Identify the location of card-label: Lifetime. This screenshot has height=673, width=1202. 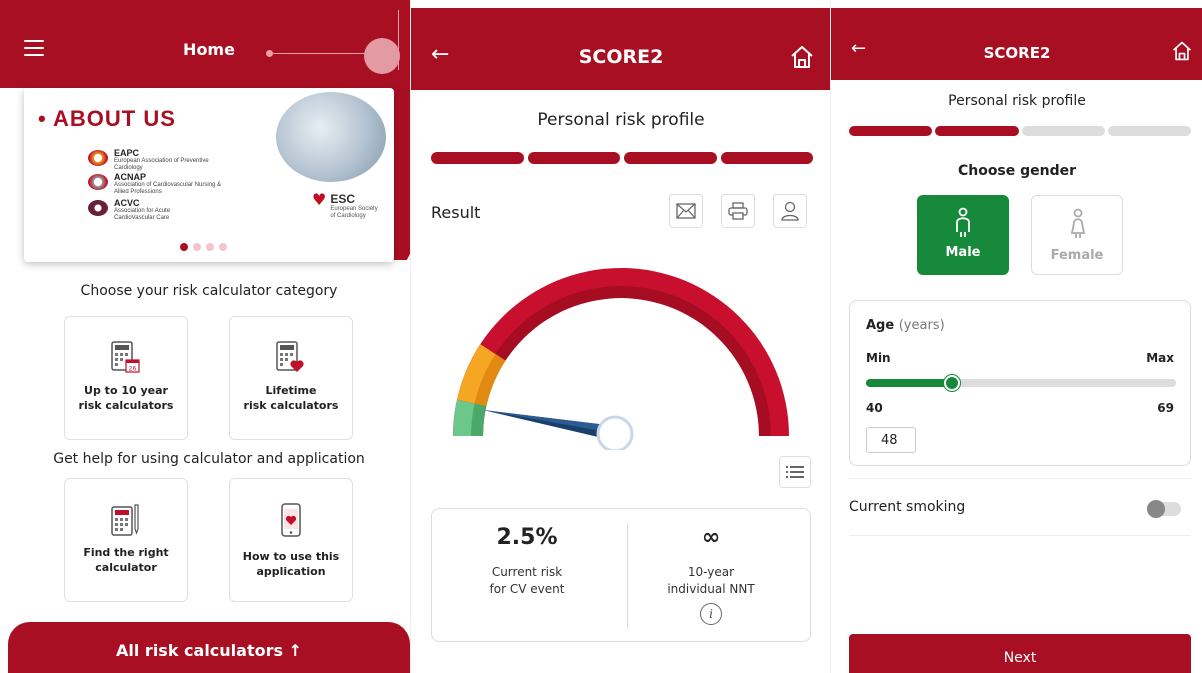
(291, 390).